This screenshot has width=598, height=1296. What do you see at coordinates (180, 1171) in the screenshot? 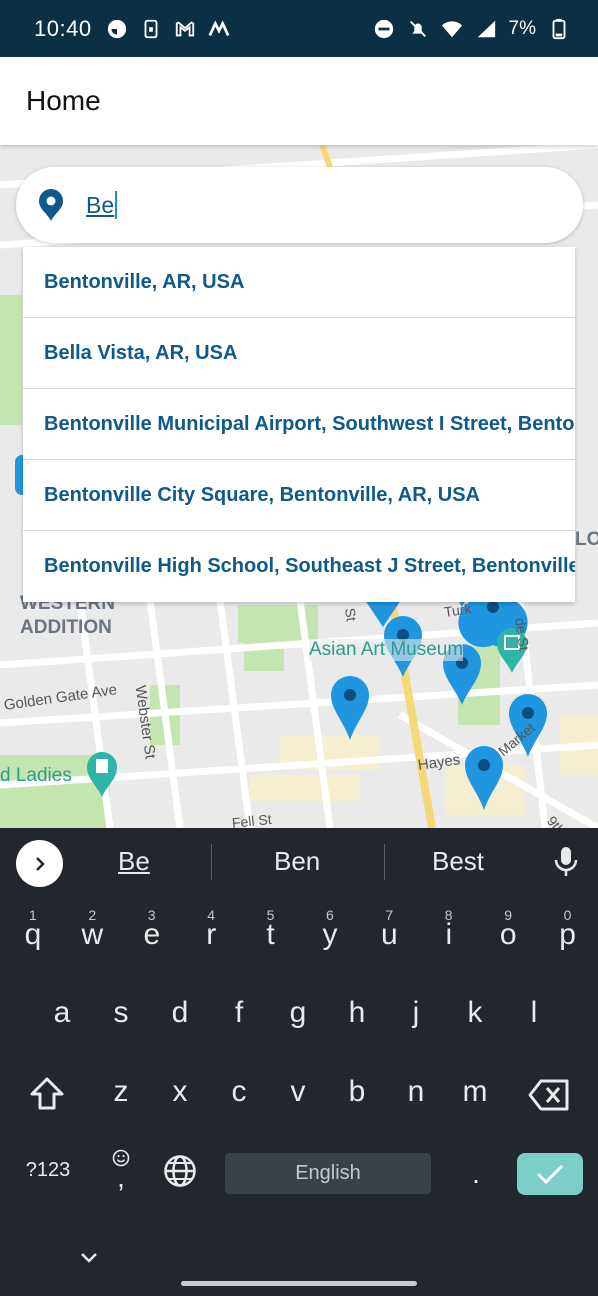
I see `globe-icon` at bounding box center [180, 1171].